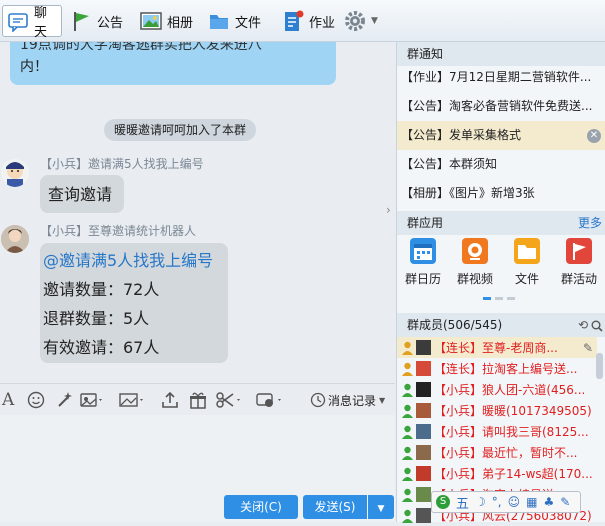 This screenshot has height=526, width=605. Describe the element at coordinates (96, 318) in the screenshot. I see `message-text: 退群数量：5人` at that location.